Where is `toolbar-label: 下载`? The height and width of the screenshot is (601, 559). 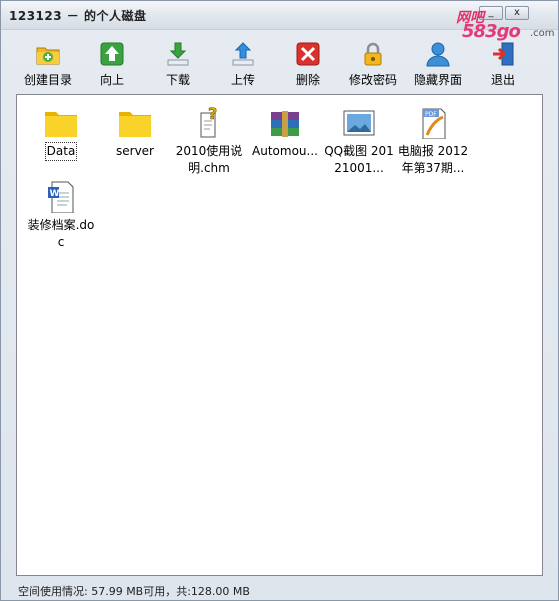 toolbar-label: 下载 is located at coordinates (177, 80).